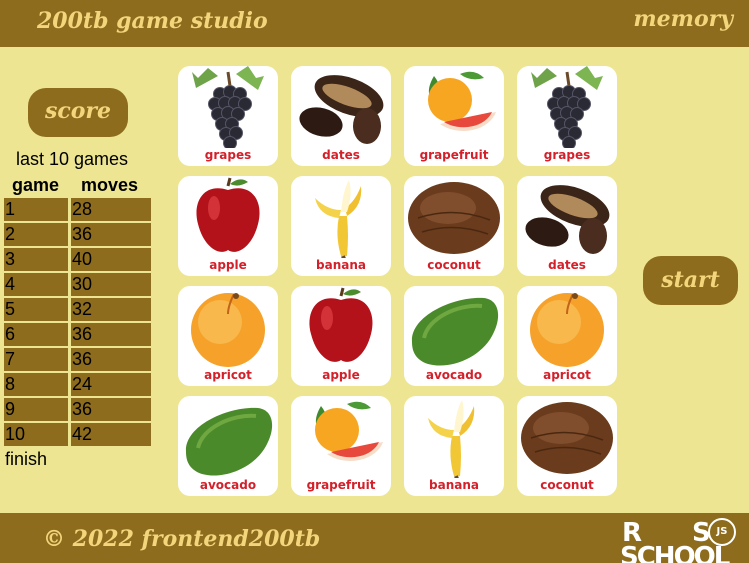 The height and width of the screenshot is (563, 749). What do you see at coordinates (152, 21) in the screenshot?
I see `studio-name: 200tb game studio` at bounding box center [152, 21].